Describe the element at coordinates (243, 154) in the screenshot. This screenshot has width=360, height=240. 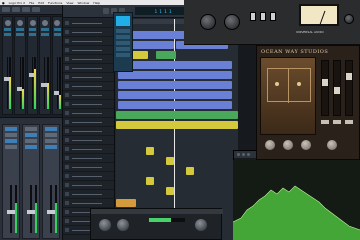
I see `minimize-icon` at that location.